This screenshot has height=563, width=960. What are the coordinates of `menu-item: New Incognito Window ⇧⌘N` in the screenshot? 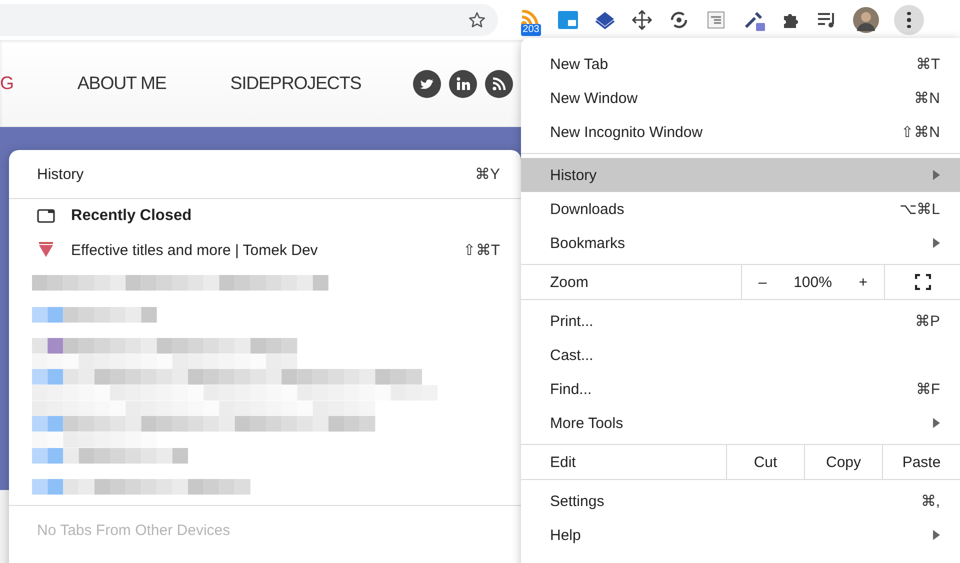 It's located at (740, 132).